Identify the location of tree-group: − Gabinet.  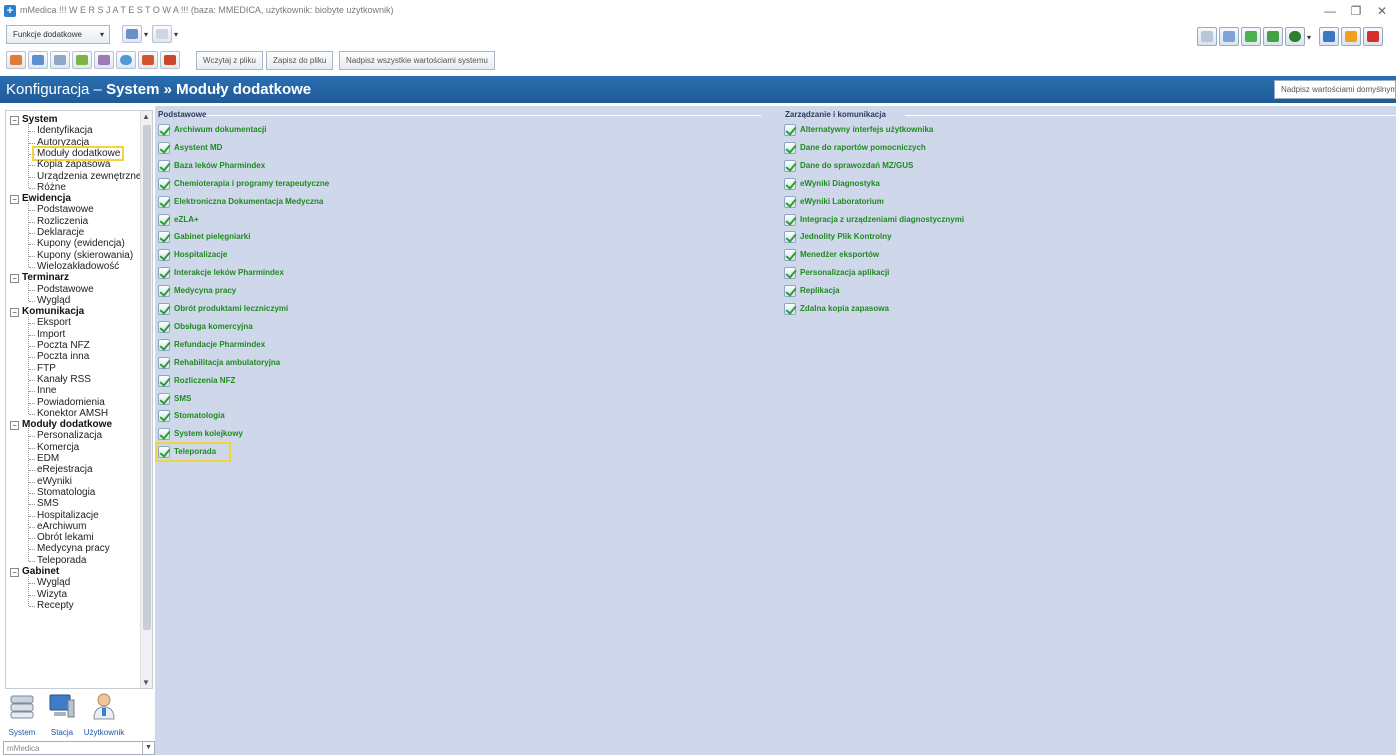
(34, 571).